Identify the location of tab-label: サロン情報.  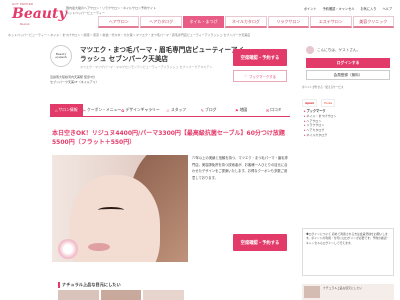
(68, 109).